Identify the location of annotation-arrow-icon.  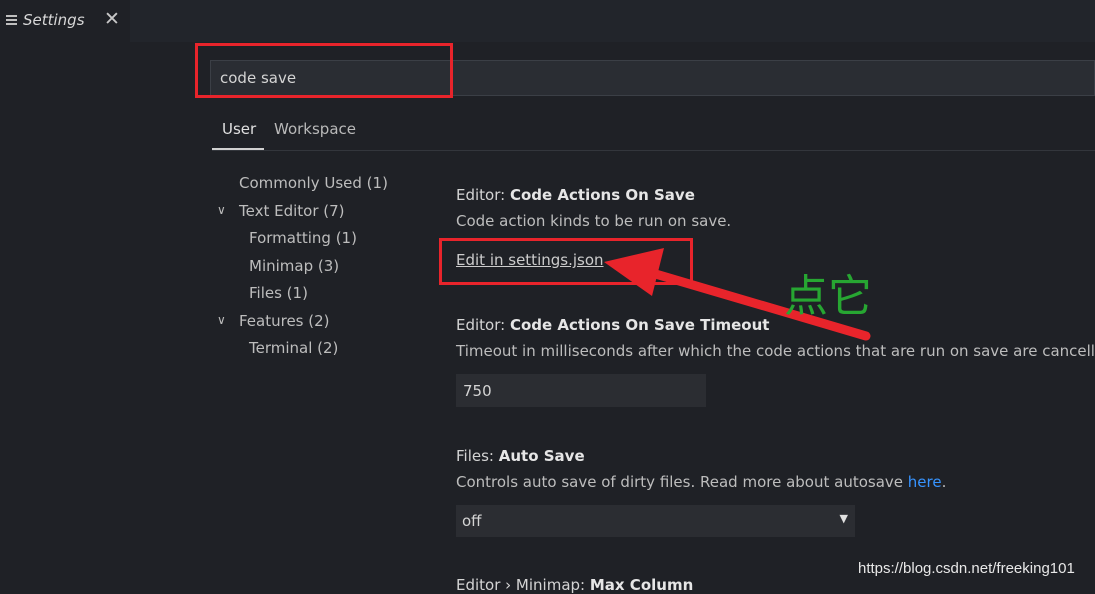
(737, 294).